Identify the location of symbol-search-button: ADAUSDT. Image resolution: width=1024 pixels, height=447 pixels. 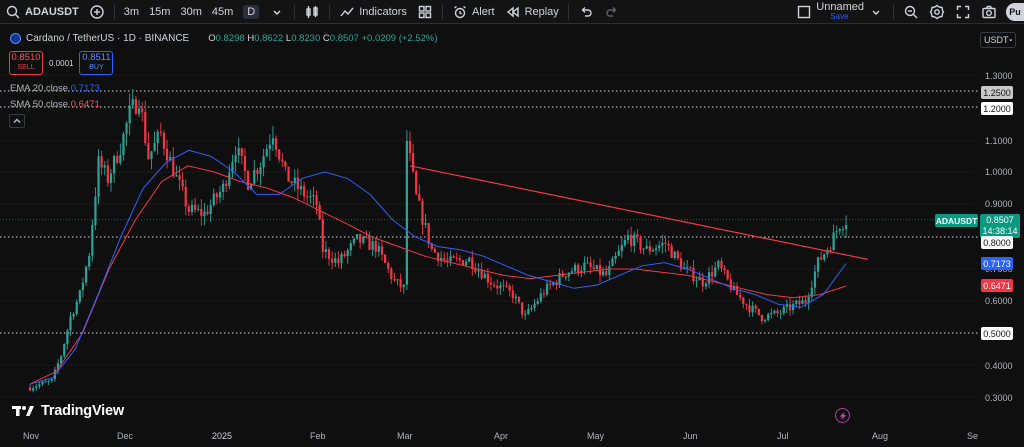
(42, 12).